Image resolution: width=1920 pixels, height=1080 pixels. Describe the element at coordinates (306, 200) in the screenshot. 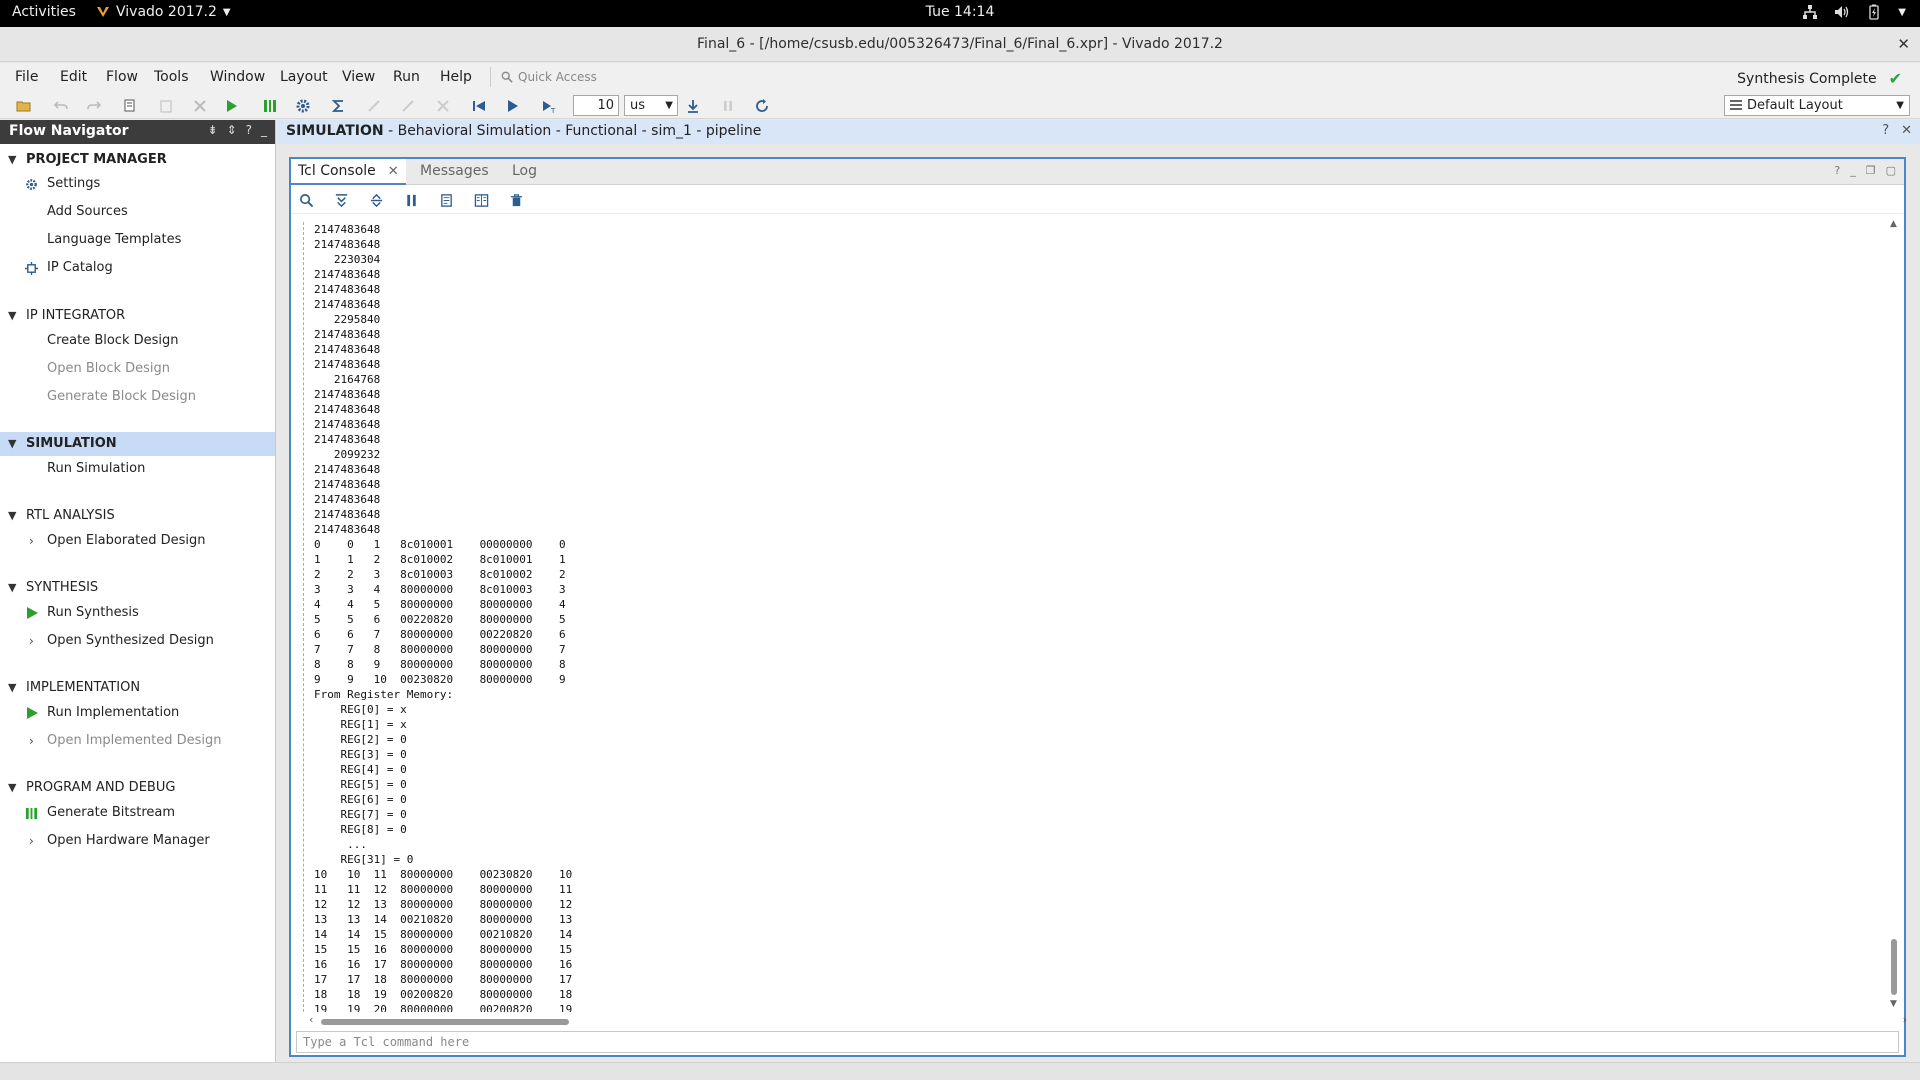

I see `search-icon` at that location.